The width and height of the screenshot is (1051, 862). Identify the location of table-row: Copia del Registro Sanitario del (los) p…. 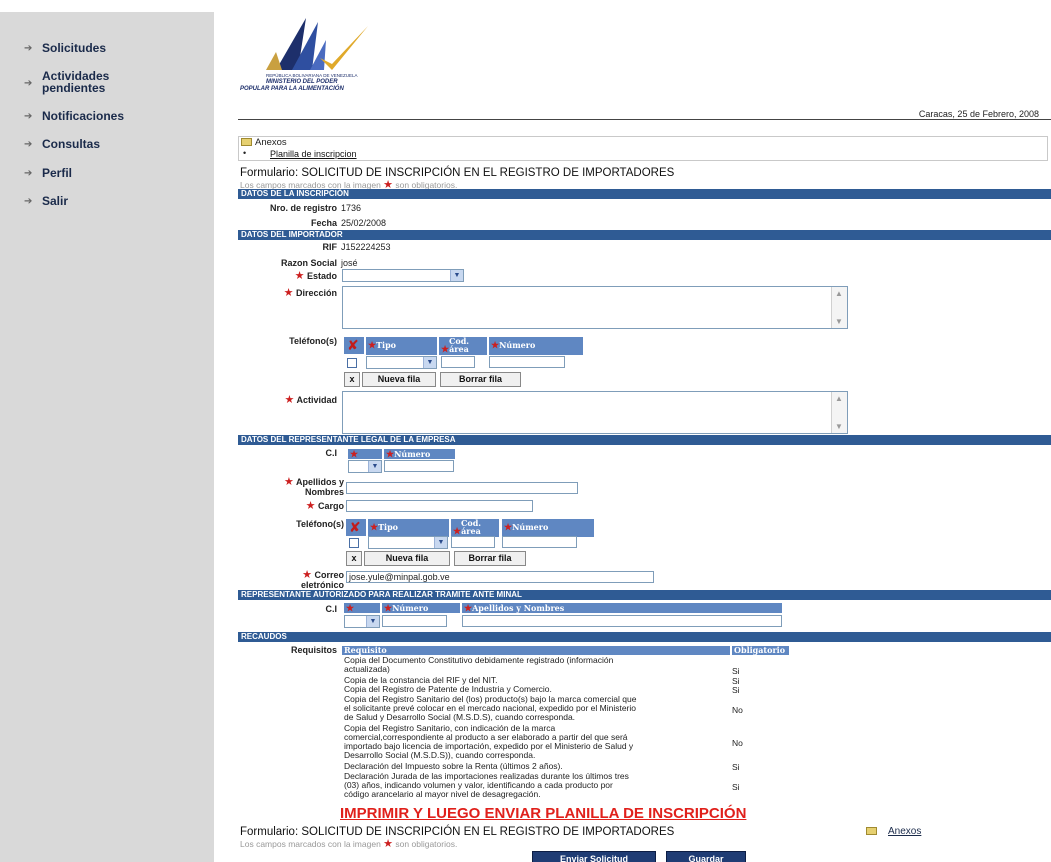
(490, 708).